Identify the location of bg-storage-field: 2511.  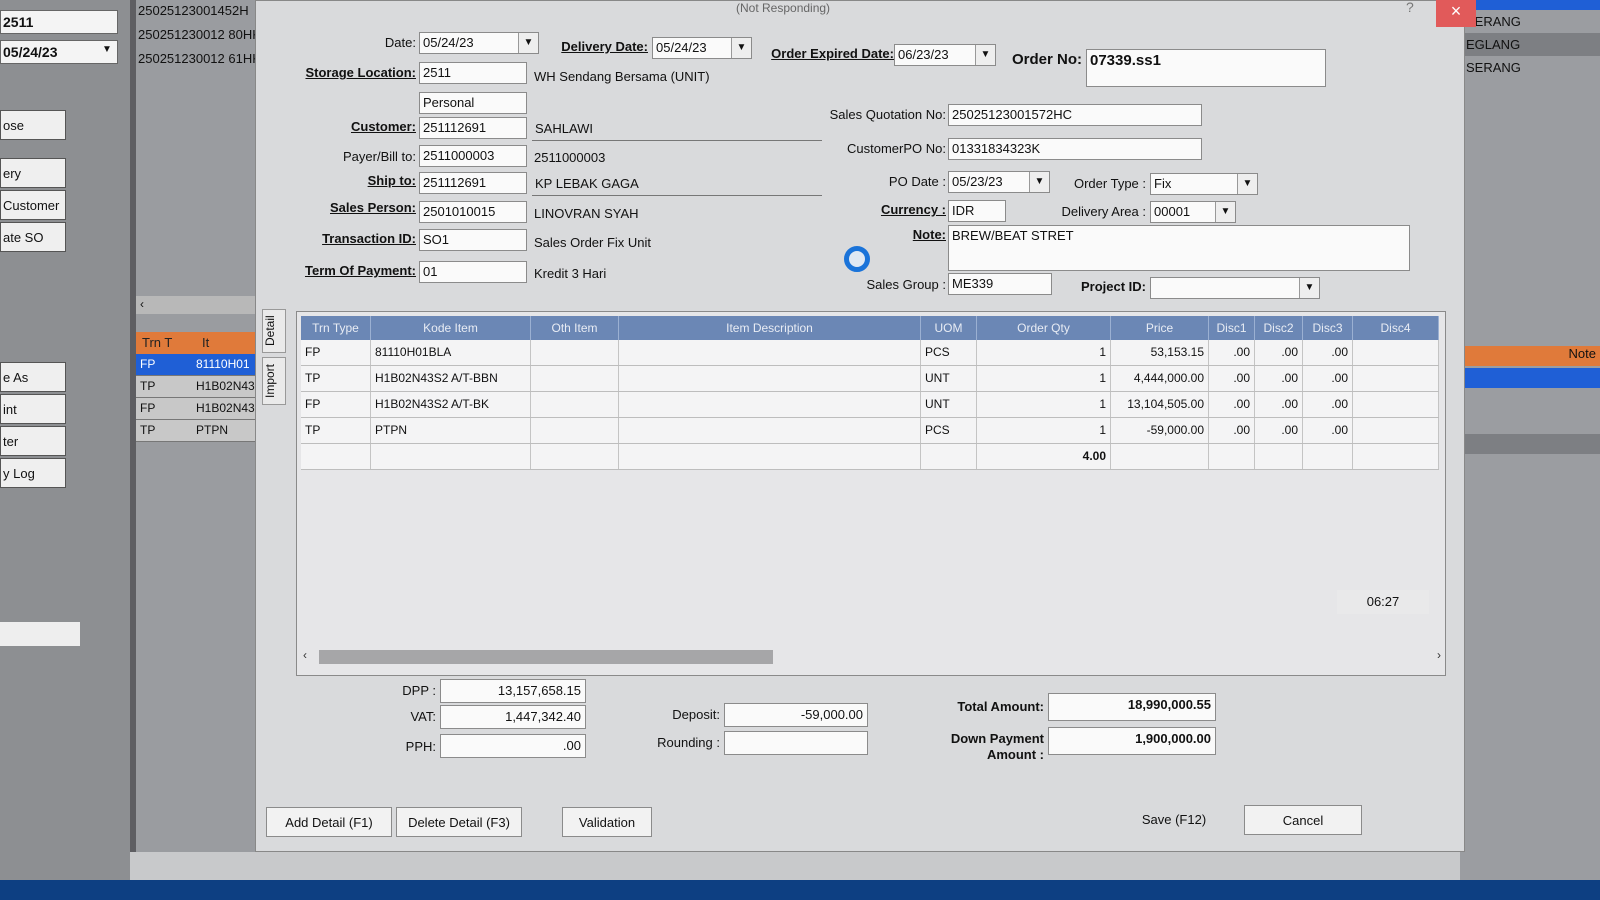
(59, 22).